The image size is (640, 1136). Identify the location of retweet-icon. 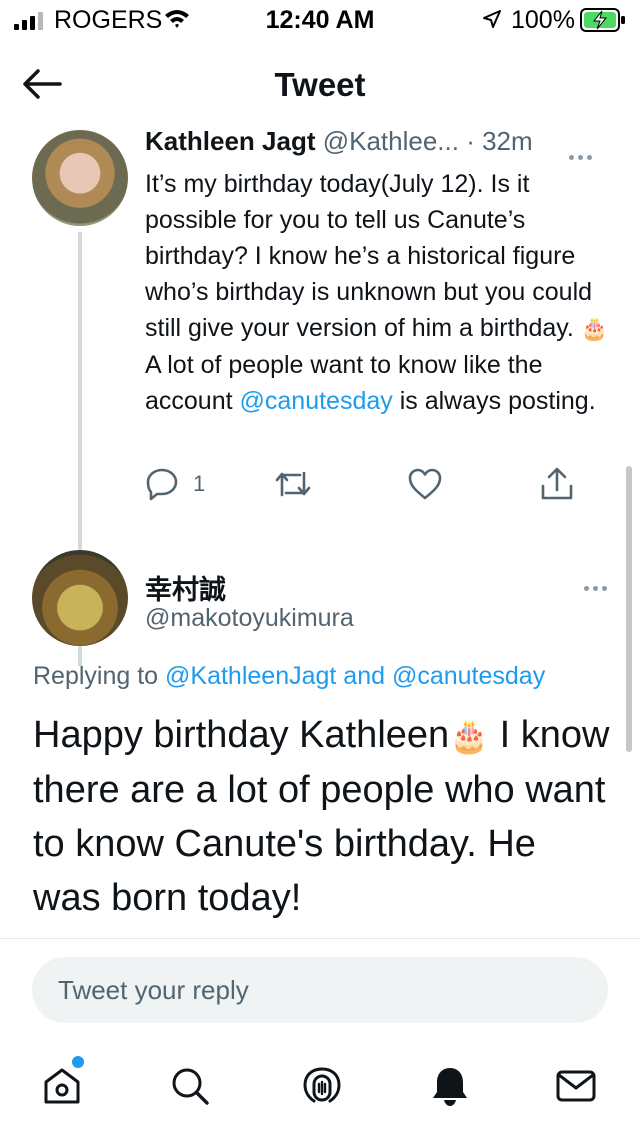
(293, 484).